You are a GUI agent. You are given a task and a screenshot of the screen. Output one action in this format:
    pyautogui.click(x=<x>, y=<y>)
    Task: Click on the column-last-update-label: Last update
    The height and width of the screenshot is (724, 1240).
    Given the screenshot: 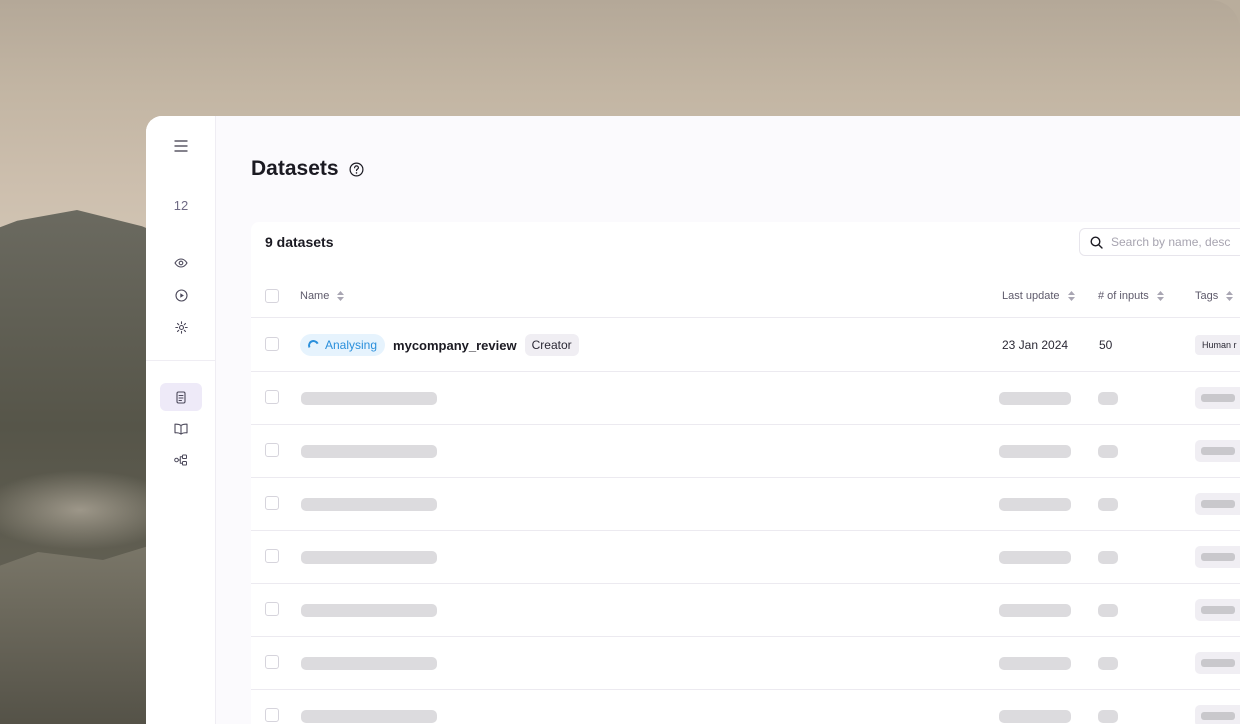 What is the action you would take?
    pyautogui.click(x=1031, y=296)
    